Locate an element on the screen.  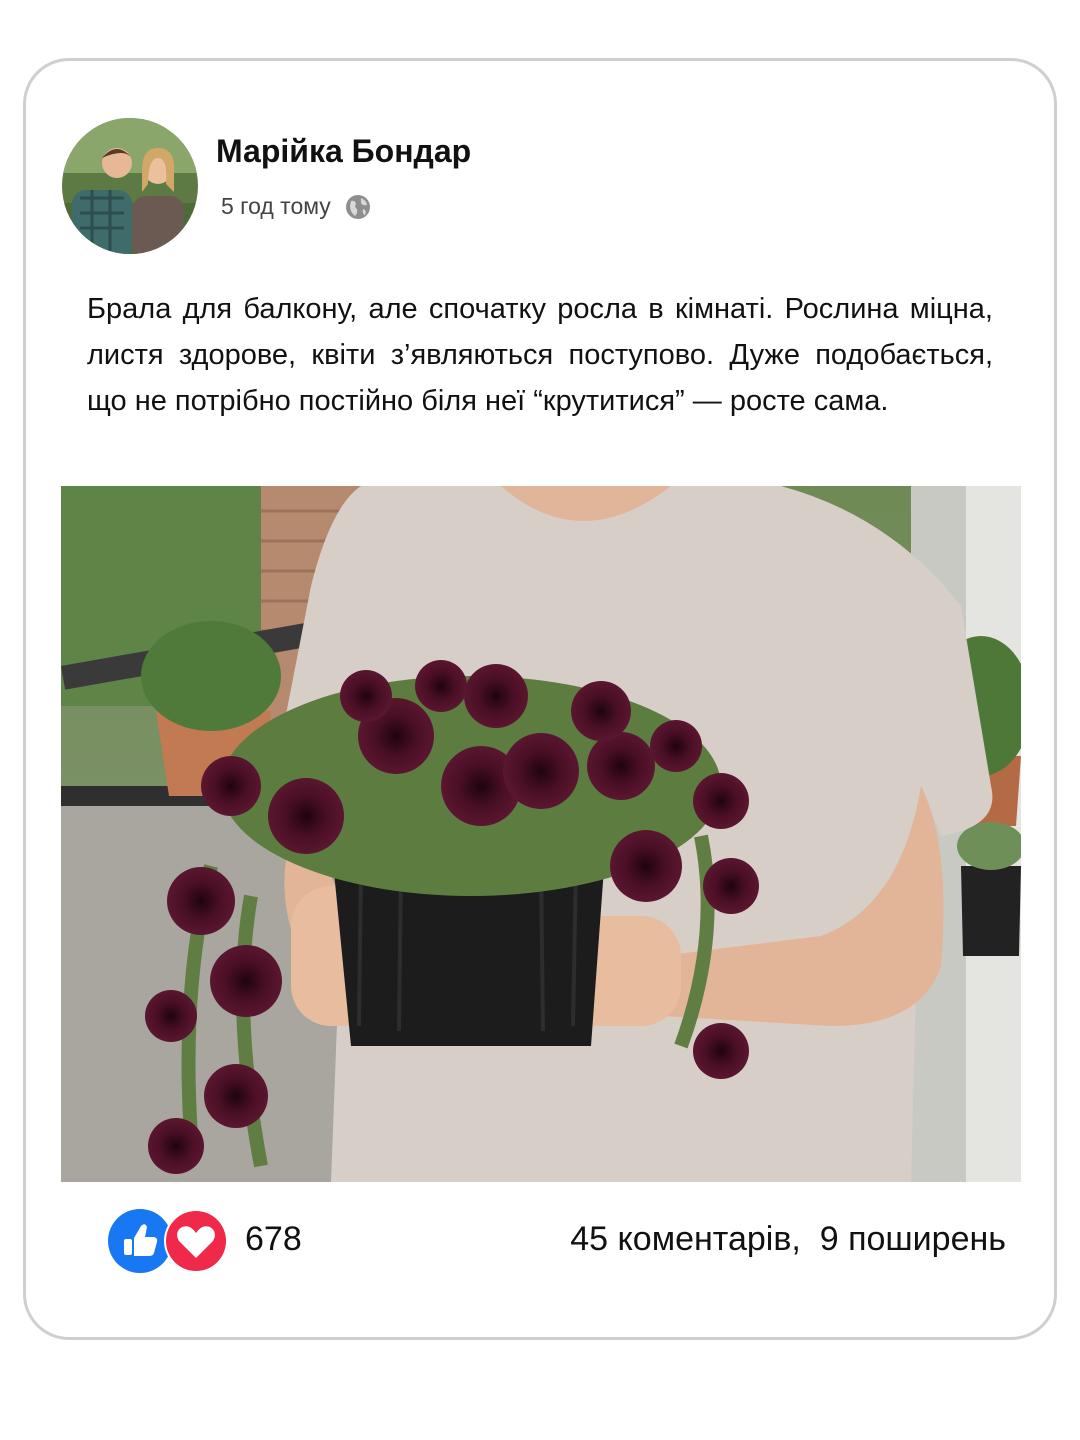
reaction-icons is located at coordinates (168, 1241).